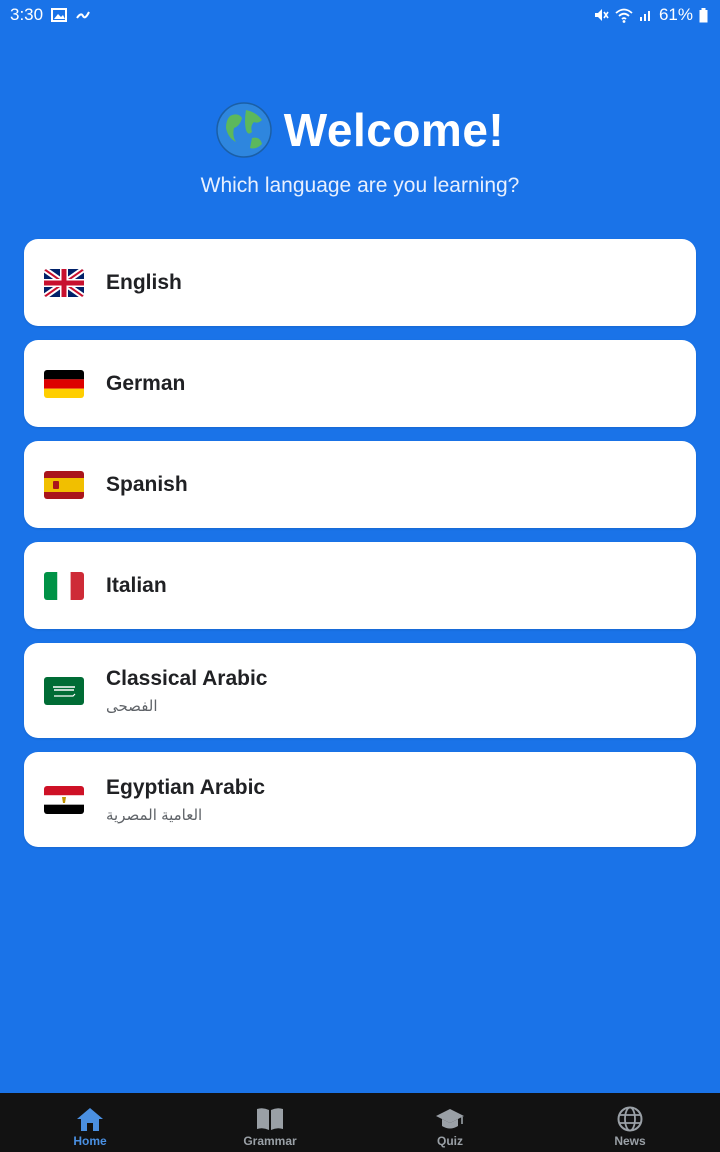  What do you see at coordinates (64, 585) in the screenshot?
I see `italy-flag-icon` at bounding box center [64, 585].